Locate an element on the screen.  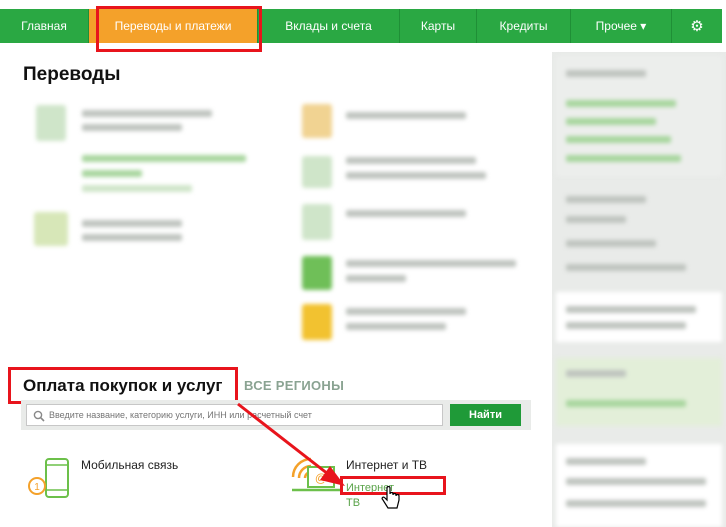
search-input is located at coordinates (234, 415).